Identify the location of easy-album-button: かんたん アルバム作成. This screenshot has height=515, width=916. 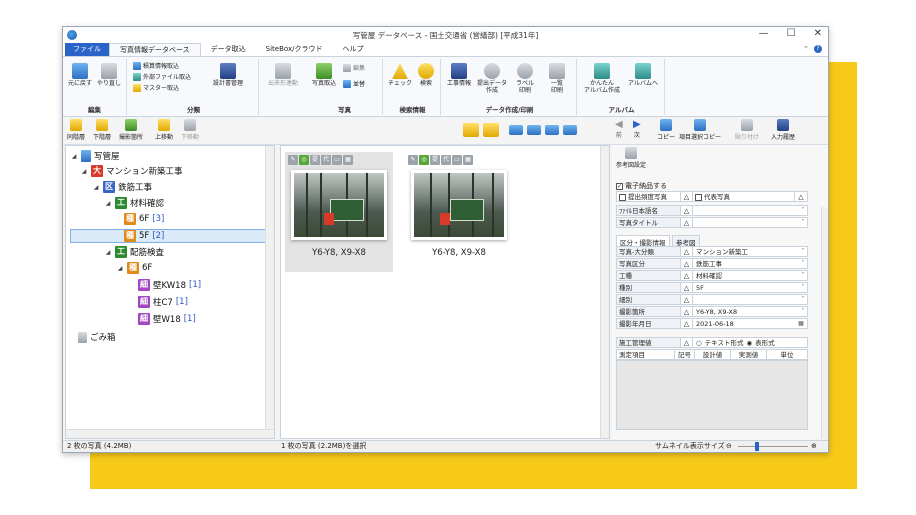
(602, 78).